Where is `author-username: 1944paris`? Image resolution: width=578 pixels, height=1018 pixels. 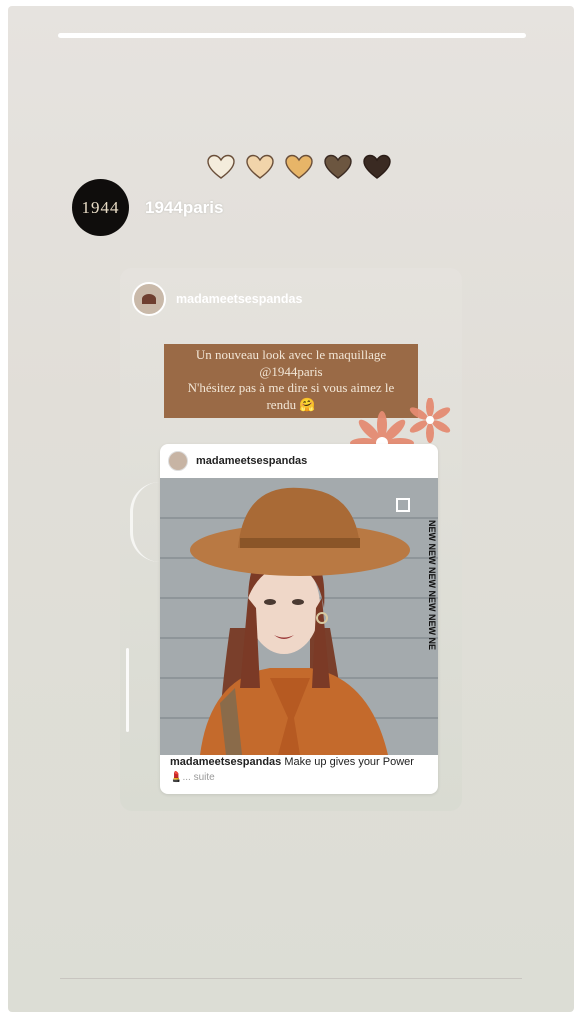
author-username: 1944paris is located at coordinates (184, 208).